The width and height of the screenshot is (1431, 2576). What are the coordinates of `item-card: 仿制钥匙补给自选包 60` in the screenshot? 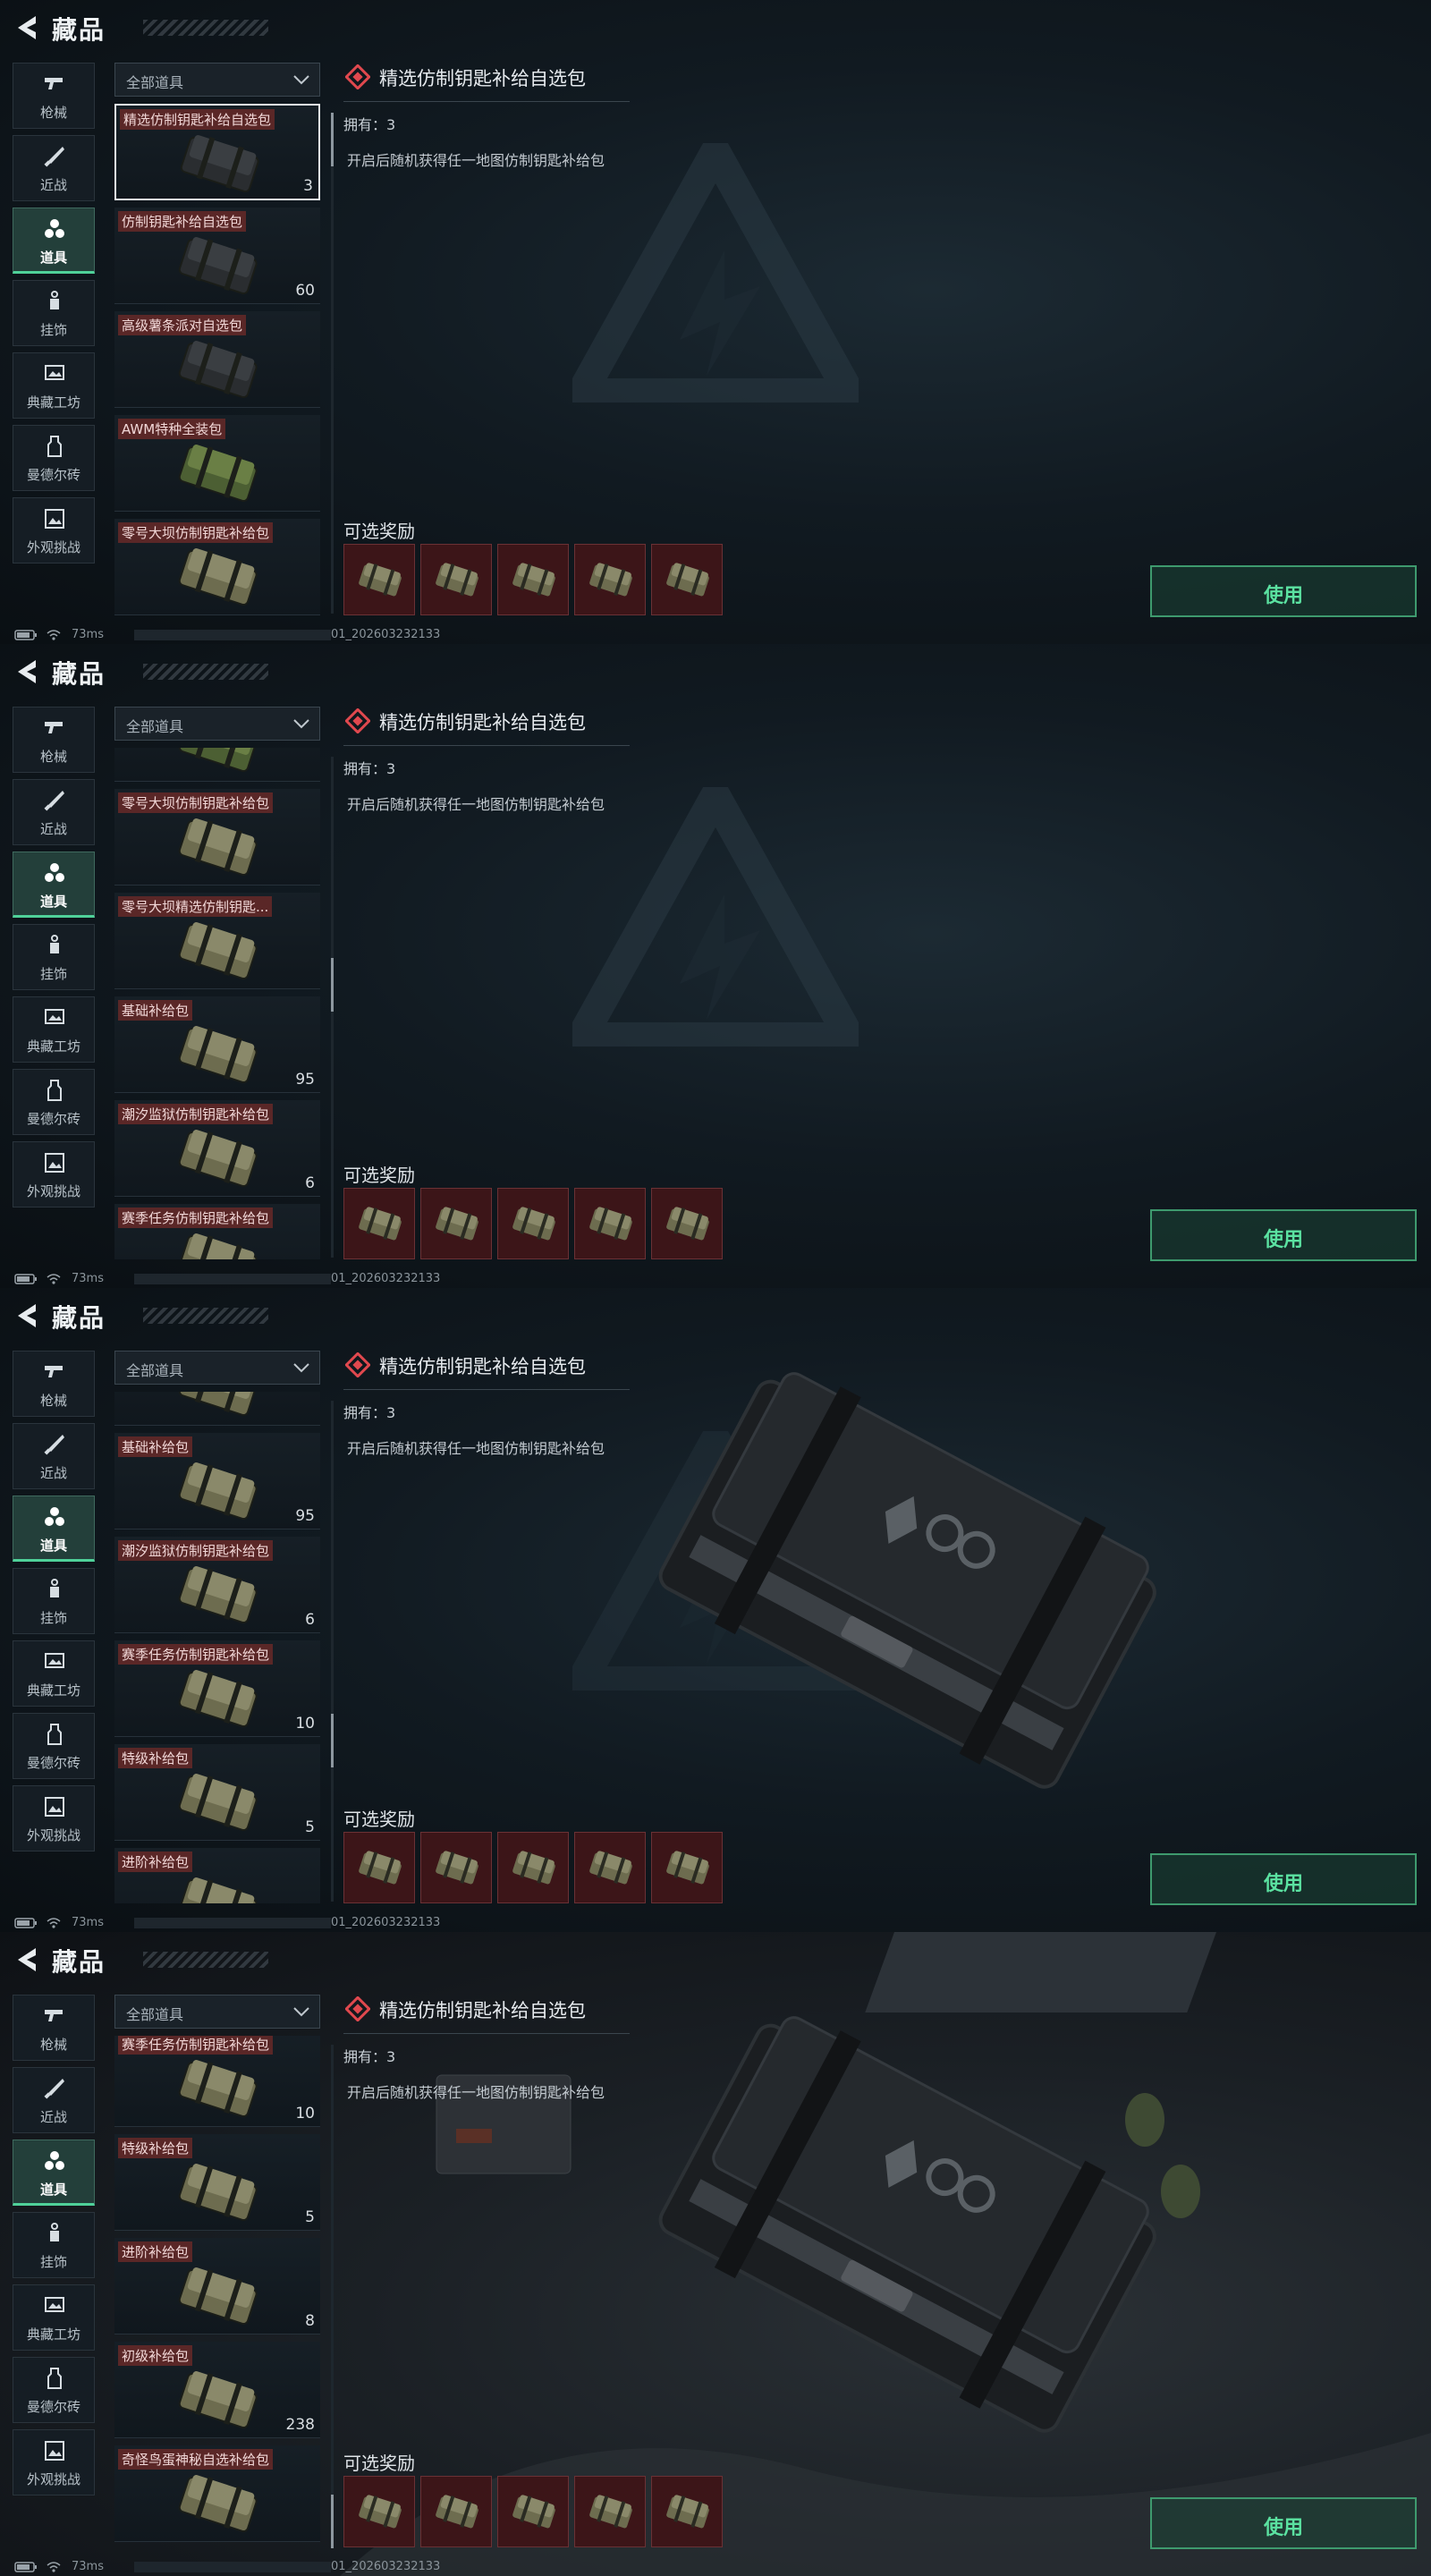 It's located at (217, 256).